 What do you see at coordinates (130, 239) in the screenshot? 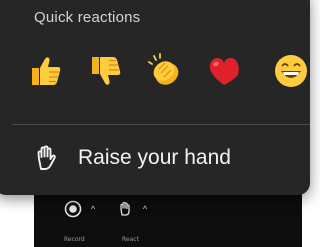
I see `react-label: React` at bounding box center [130, 239].